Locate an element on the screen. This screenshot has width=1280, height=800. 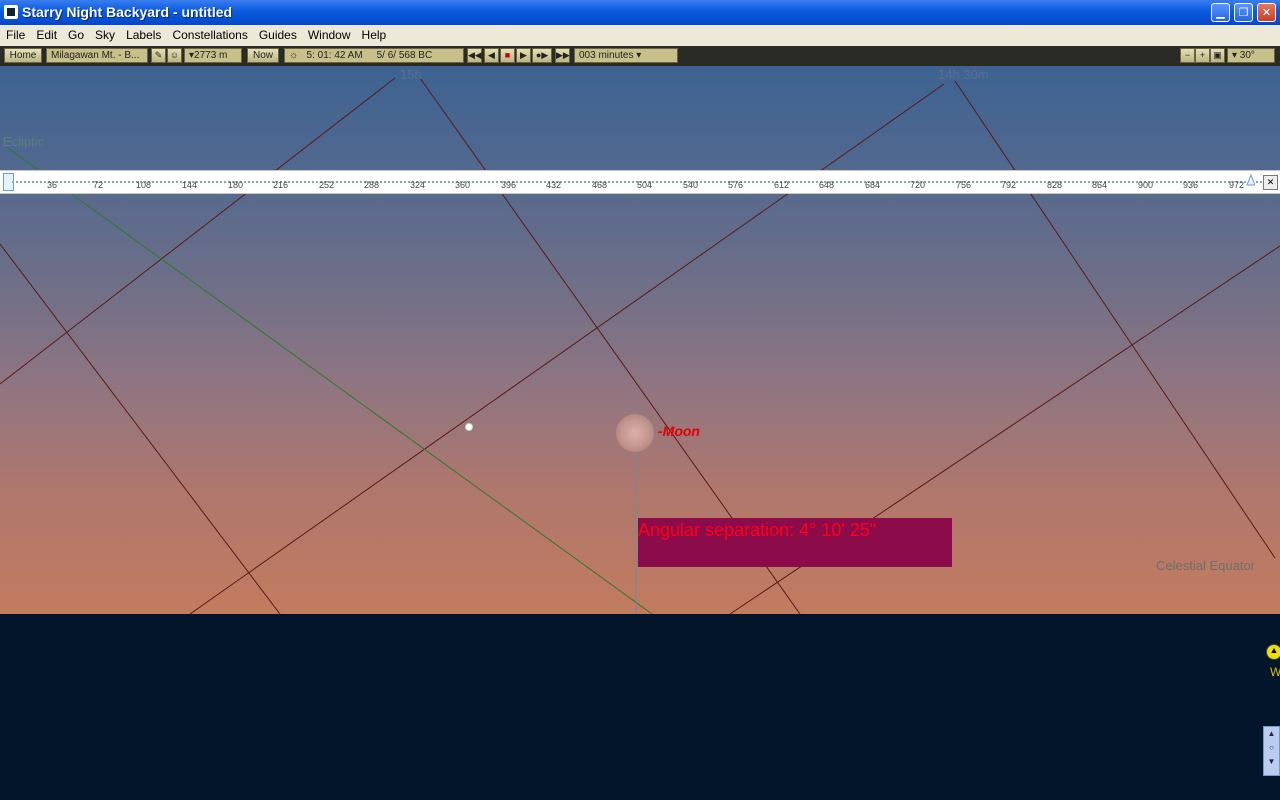
angular-separation-text: Angular separation: 4° 10' 25" is located at coordinates (757, 530).